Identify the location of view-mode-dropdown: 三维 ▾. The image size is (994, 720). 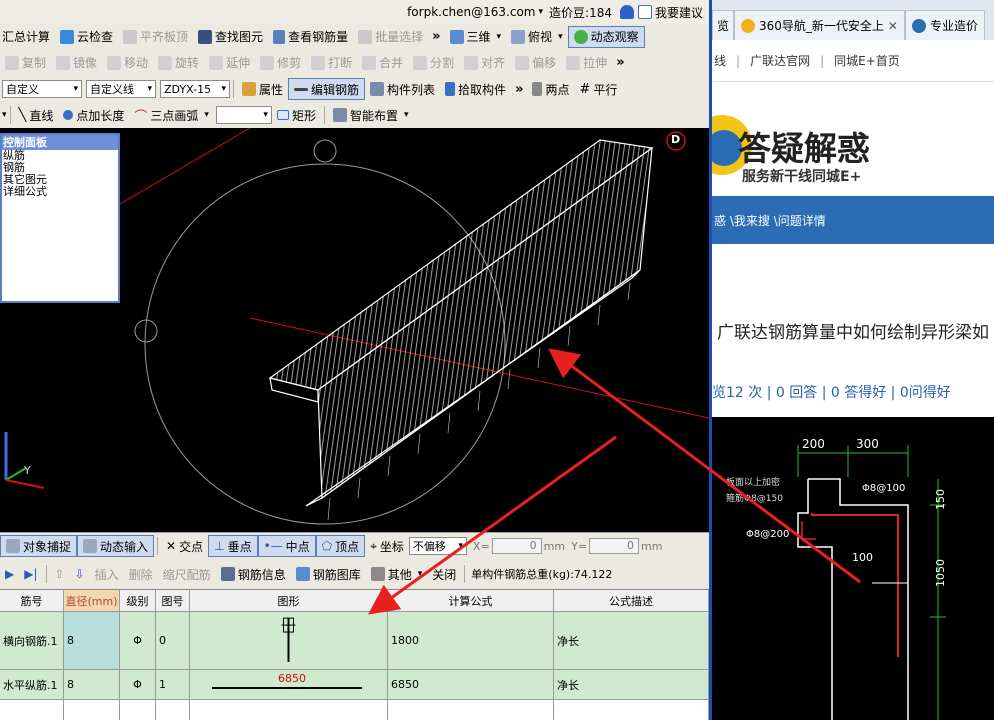
(476, 37).